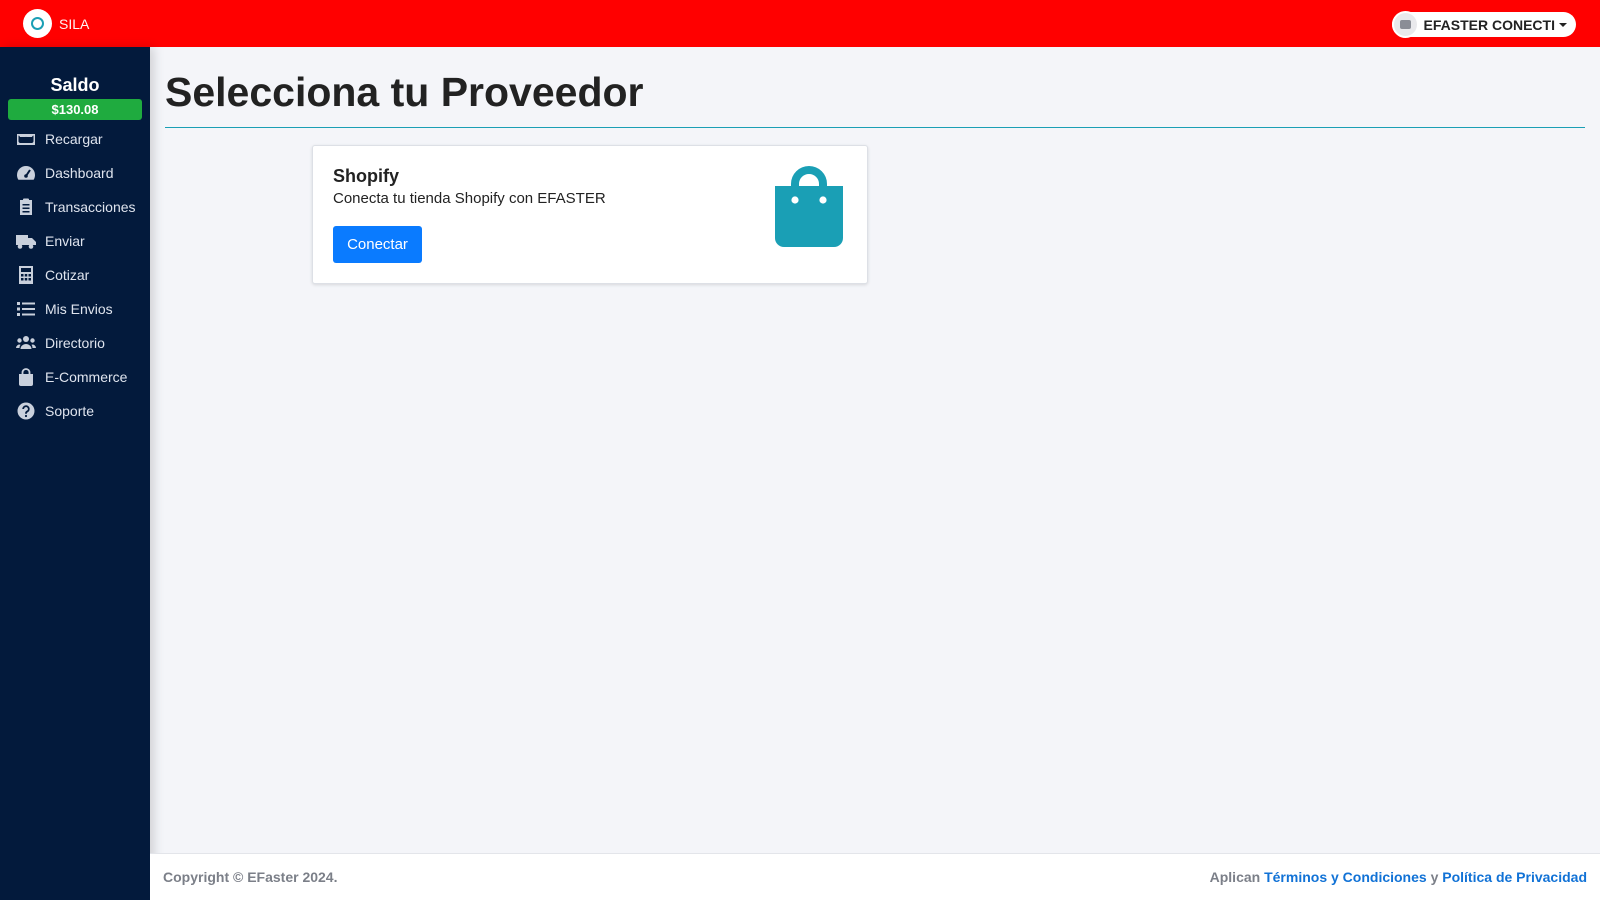  I want to click on sidebar-item-label: E-Commerce, so click(86, 377).